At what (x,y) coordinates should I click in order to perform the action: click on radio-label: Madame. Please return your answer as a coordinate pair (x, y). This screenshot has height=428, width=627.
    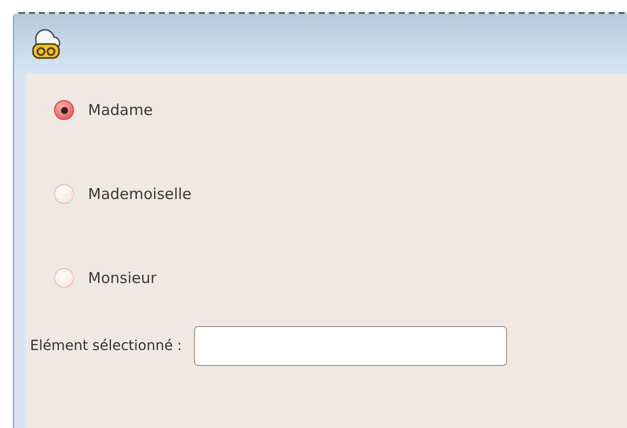
    Looking at the image, I should click on (120, 110).